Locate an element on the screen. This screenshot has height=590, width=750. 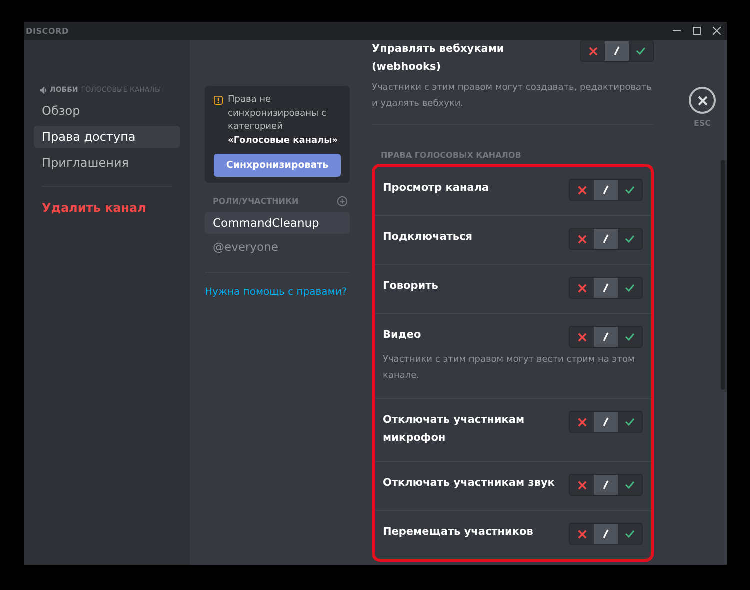
permission-title: Отключать участникам звук is located at coordinates (469, 483).